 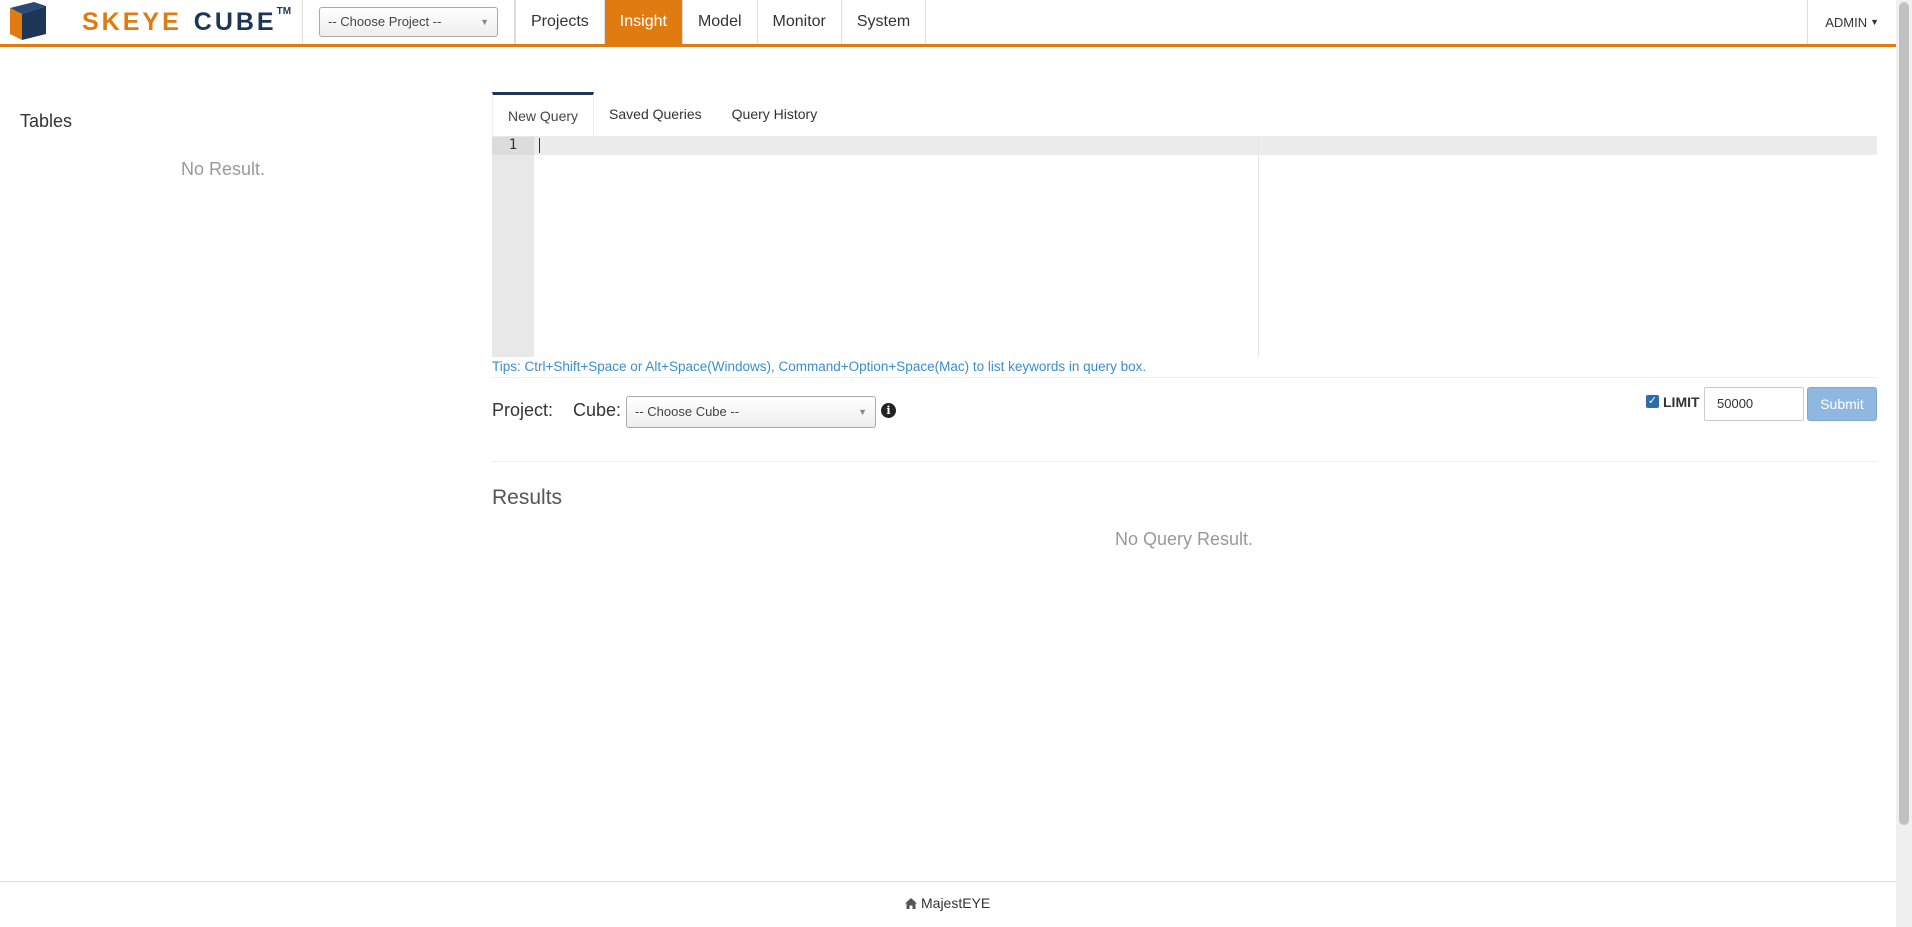 What do you see at coordinates (223, 169) in the screenshot?
I see `tables-empty-message: No Result.` at bounding box center [223, 169].